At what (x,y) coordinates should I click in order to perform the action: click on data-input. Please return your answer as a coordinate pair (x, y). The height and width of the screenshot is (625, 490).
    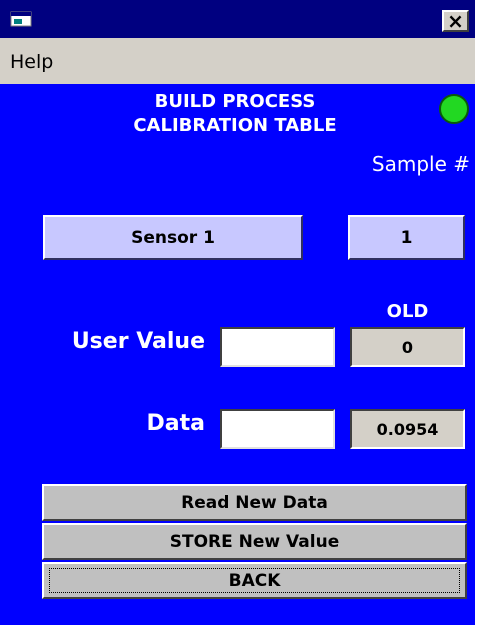
    Looking at the image, I should click on (277, 429).